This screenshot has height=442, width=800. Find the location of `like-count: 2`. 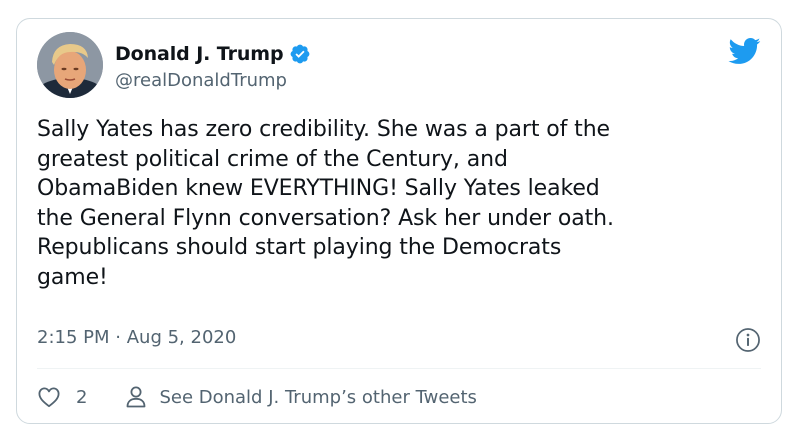

like-count: 2 is located at coordinates (81, 397).